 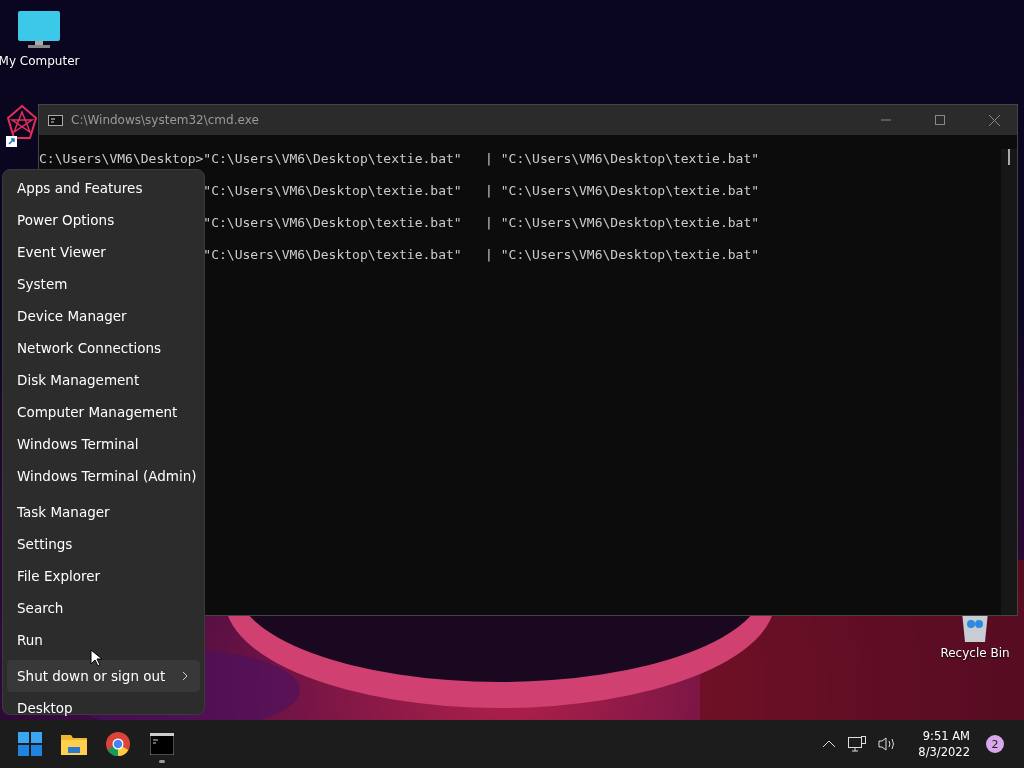 What do you see at coordinates (103, 476) in the screenshot?
I see `menu-item: Windows Terminal (Admin)` at bounding box center [103, 476].